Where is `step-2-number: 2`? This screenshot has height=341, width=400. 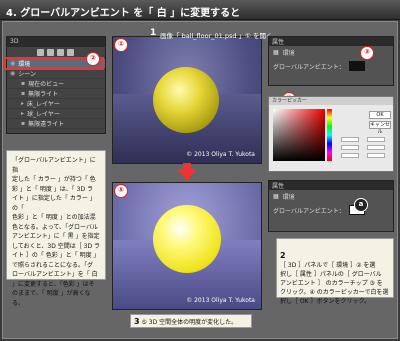
step-2-number: 2 is located at coordinates (283, 255).